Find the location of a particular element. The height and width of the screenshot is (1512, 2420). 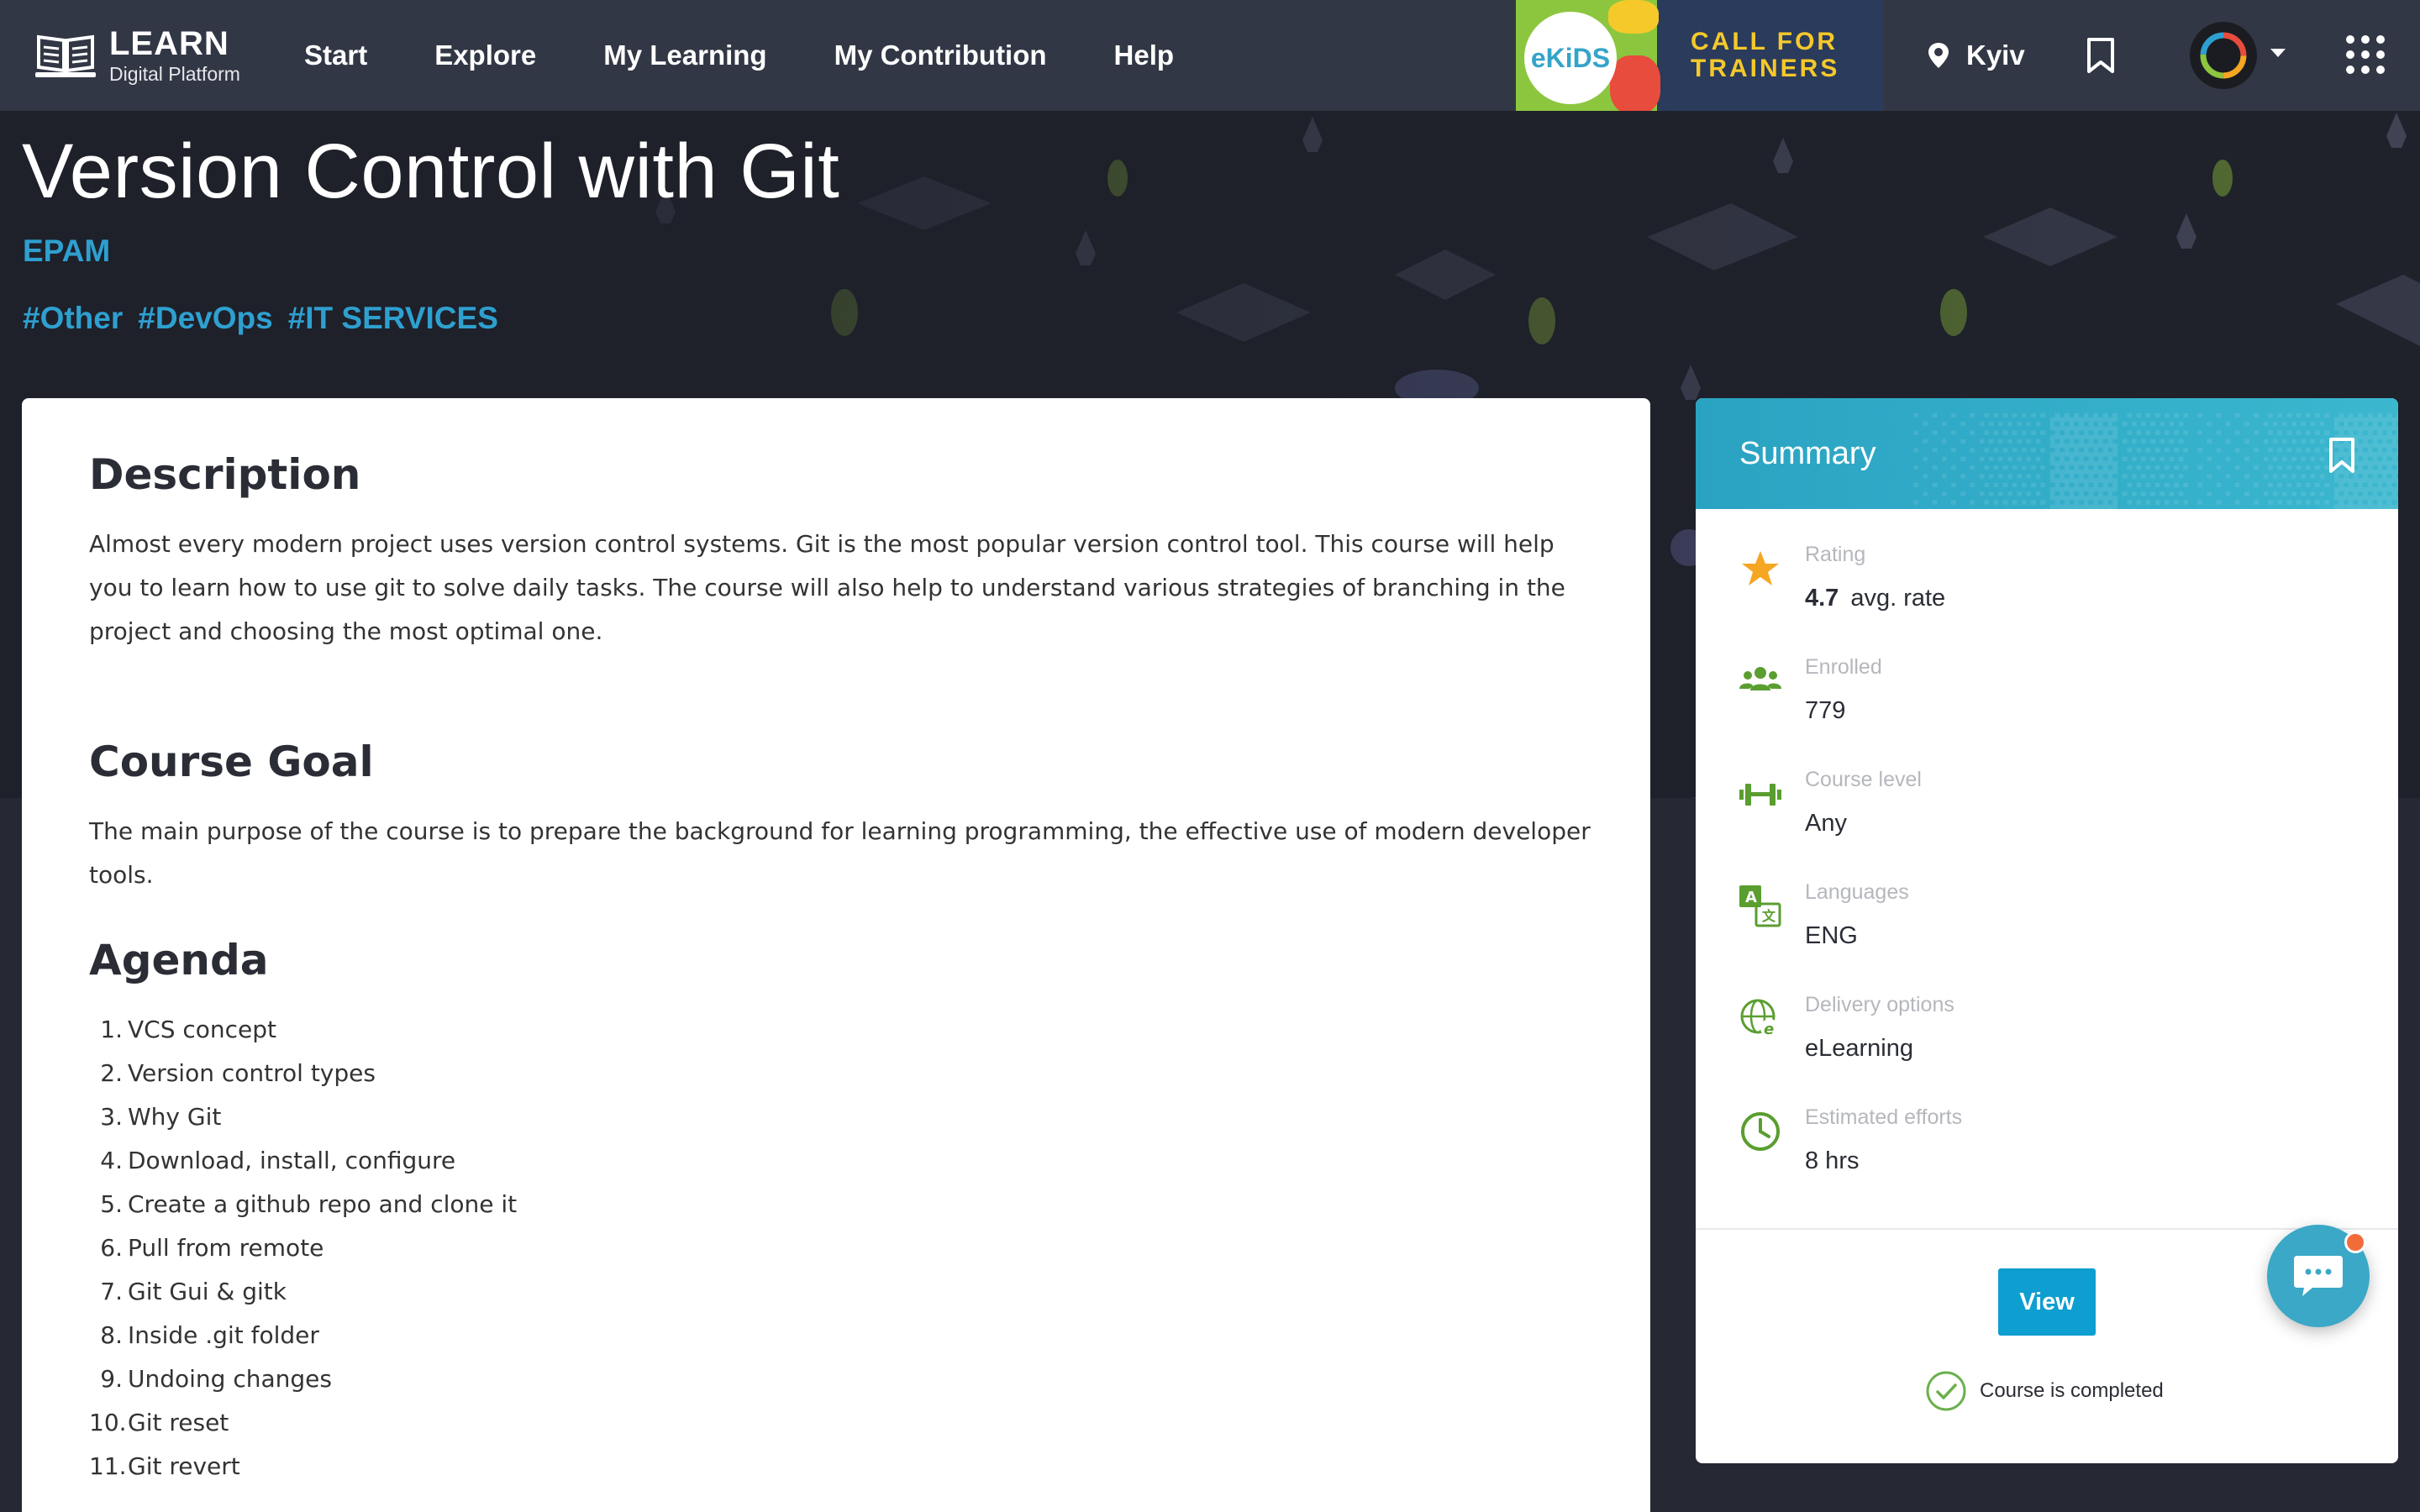

ekids-logo: eKiDS is located at coordinates (1588, 55).